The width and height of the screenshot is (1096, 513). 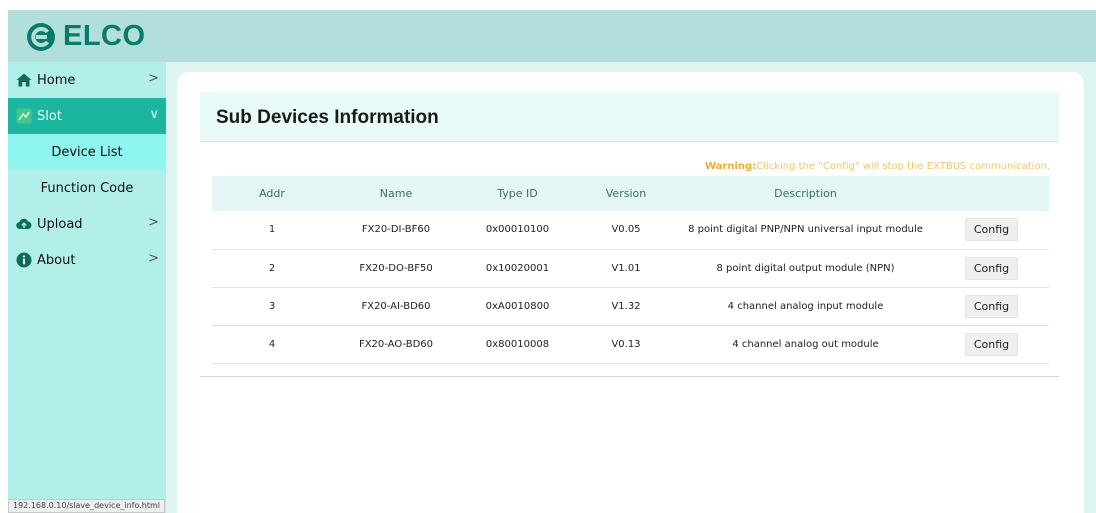 I want to click on column-header-description: Description, so click(x=805, y=193).